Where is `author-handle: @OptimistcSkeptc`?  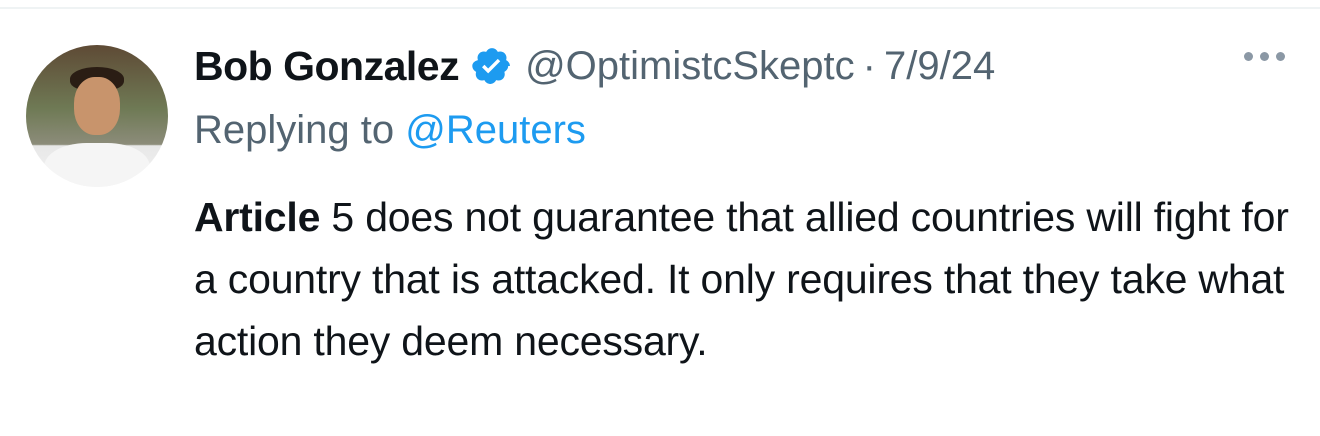
author-handle: @OptimistcSkeptc is located at coordinates (690, 66).